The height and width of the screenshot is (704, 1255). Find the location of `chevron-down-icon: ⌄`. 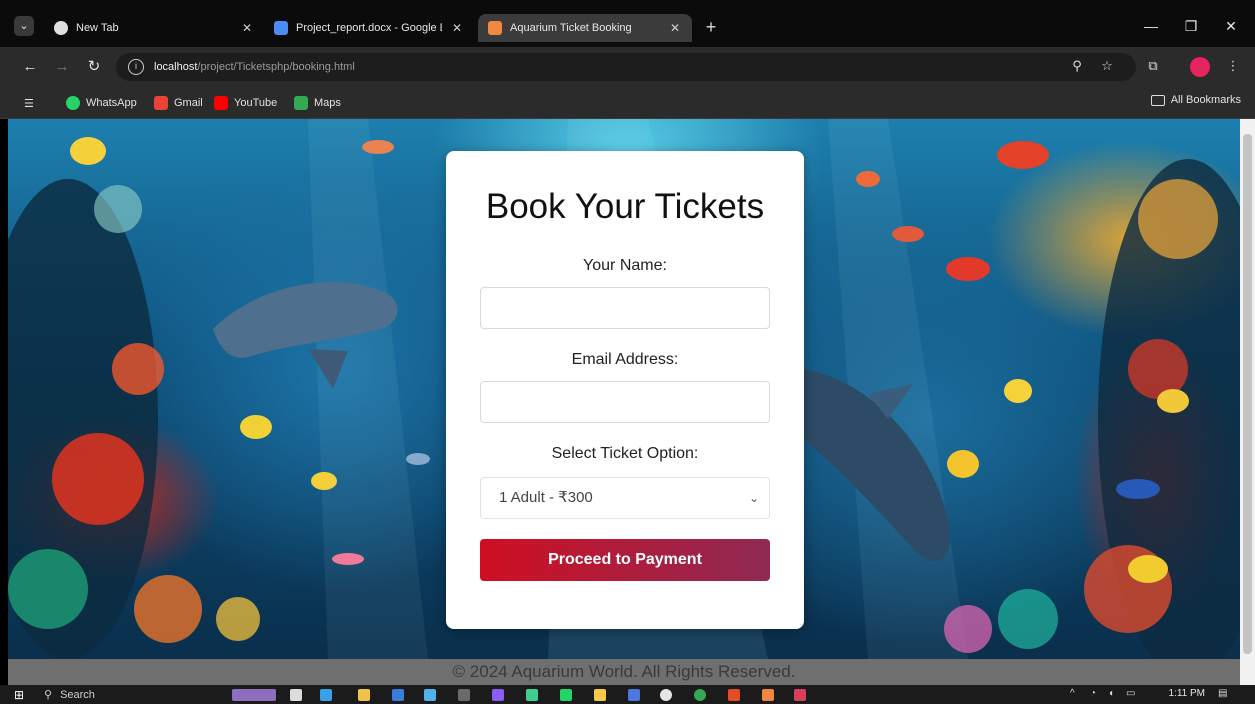

chevron-down-icon: ⌄ is located at coordinates (753, 498).